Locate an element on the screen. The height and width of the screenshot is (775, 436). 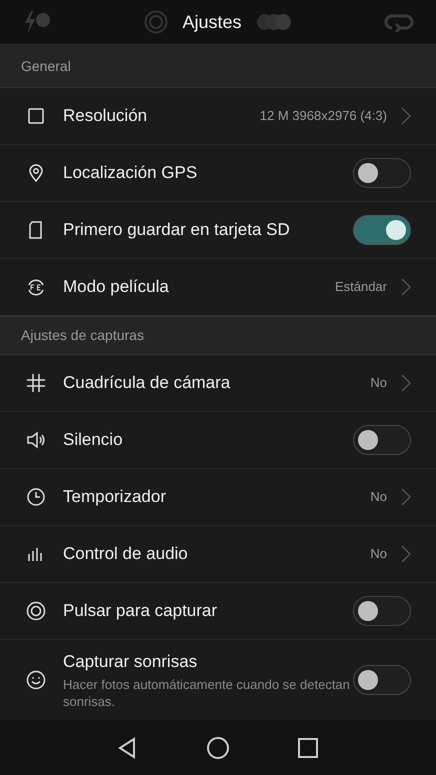
grid-icon is located at coordinates (36, 383).